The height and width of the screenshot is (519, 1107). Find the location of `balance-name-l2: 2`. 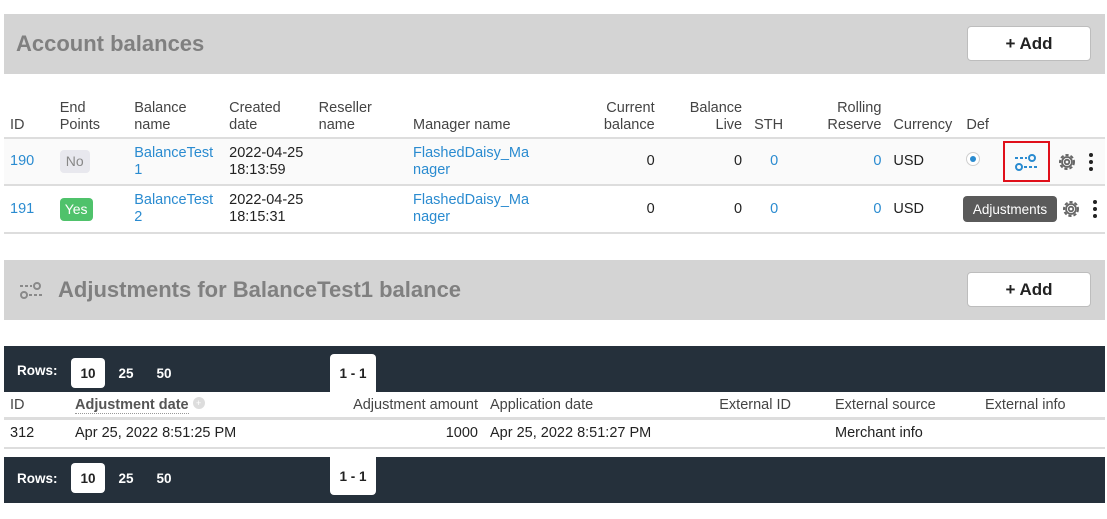

balance-name-l2: 2 is located at coordinates (138, 217).